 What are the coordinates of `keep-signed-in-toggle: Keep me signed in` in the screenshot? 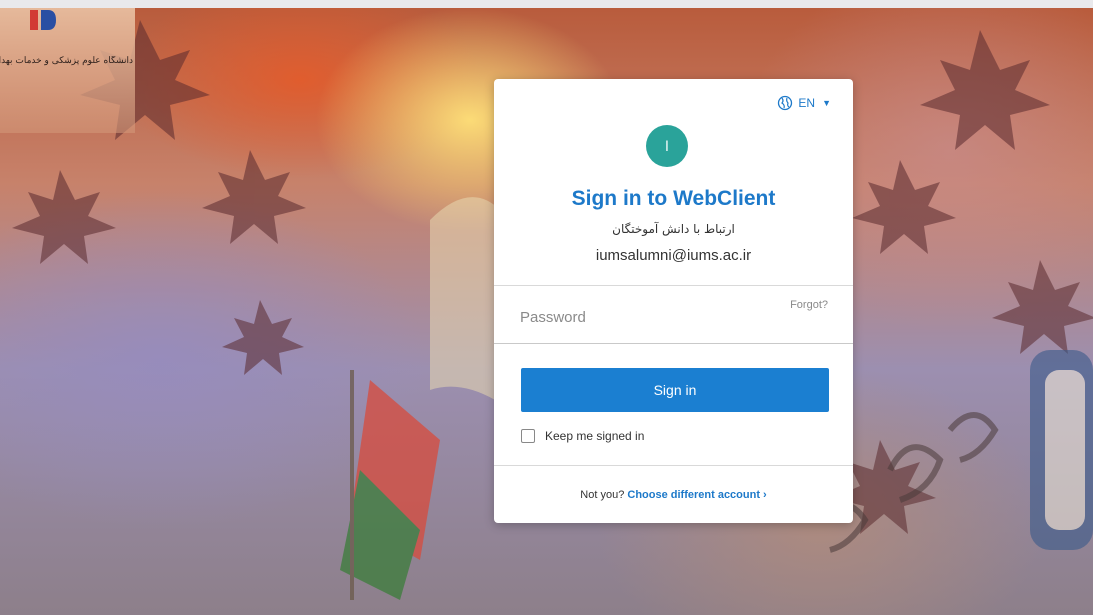 It's located at (582, 436).